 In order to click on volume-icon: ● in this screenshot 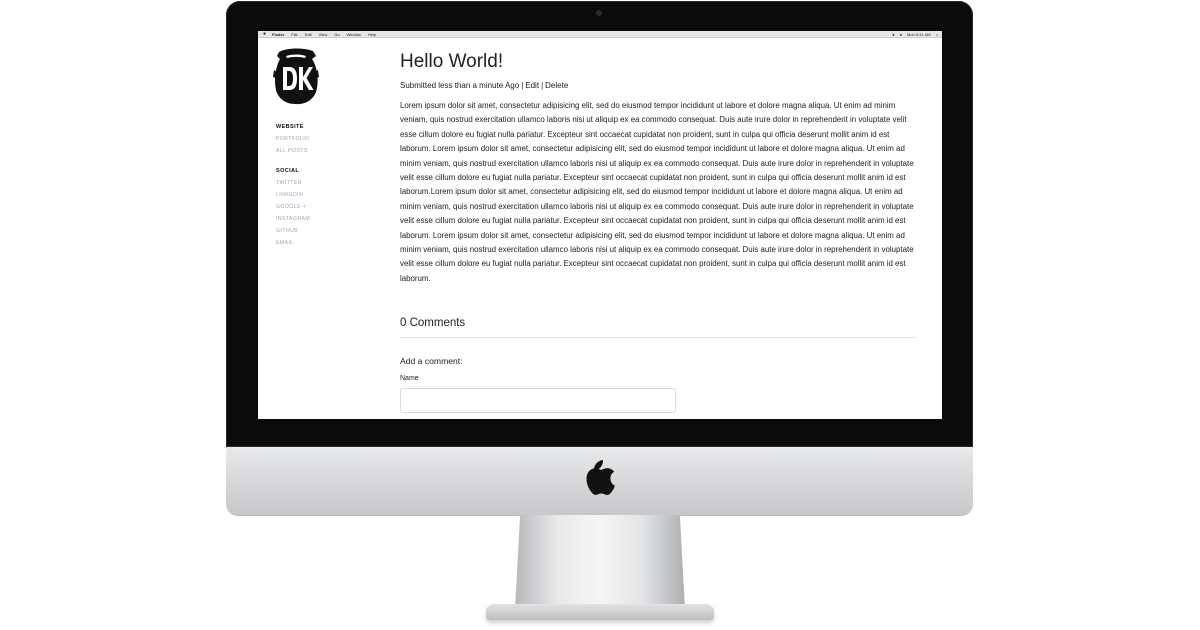, I will do `click(901, 34)`.